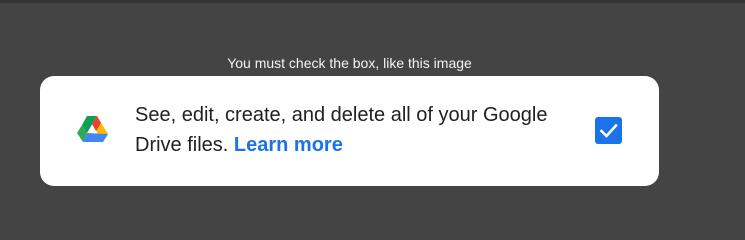 Image resolution: width=745 pixels, height=240 pixels. I want to click on checkmark-icon, so click(608, 130).